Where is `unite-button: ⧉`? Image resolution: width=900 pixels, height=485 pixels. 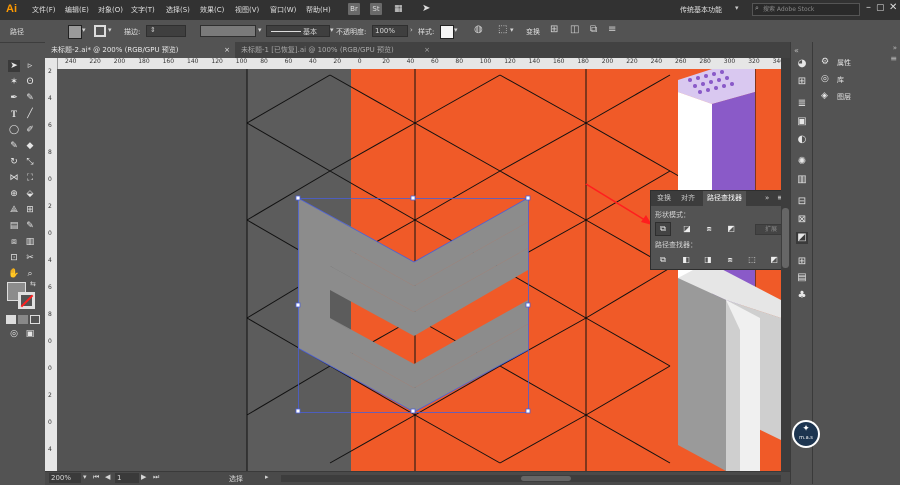
unite-button: ⧉ is located at coordinates (663, 229).